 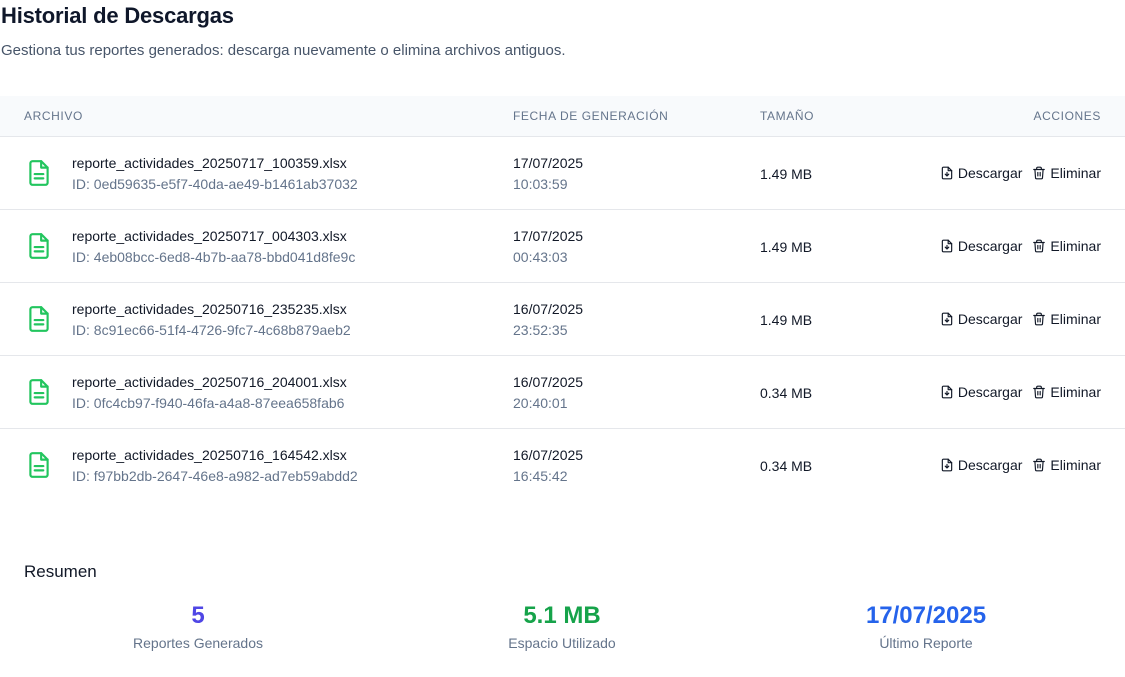 I want to click on column-header-file: ARCHIVO, so click(x=53, y=116).